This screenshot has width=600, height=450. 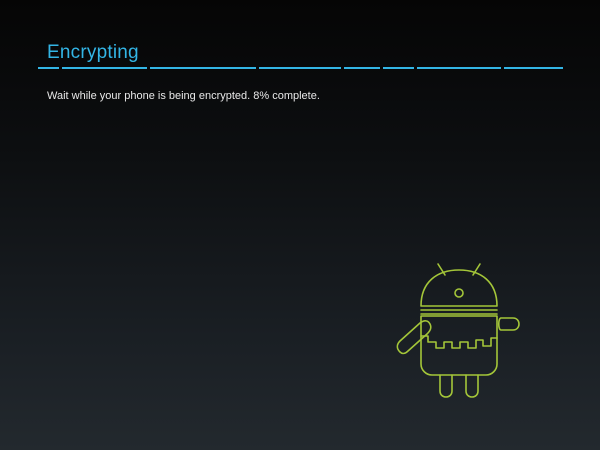 I want to click on title-divider, so click(x=300, y=68).